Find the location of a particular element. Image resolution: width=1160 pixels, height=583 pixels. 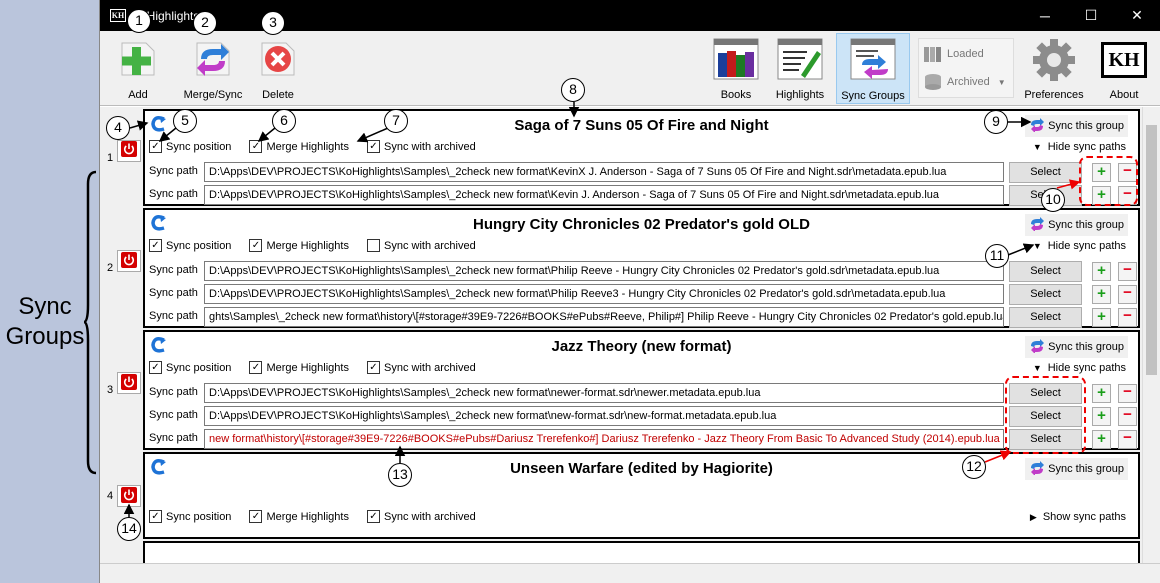

callout-2: 2 is located at coordinates (205, 23).